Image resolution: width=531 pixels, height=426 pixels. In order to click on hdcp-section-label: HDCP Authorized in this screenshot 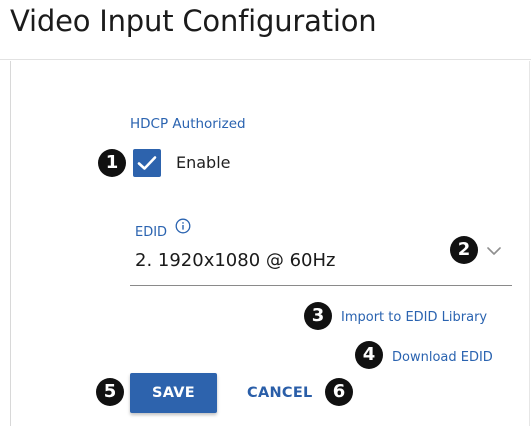, I will do `click(188, 124)`.